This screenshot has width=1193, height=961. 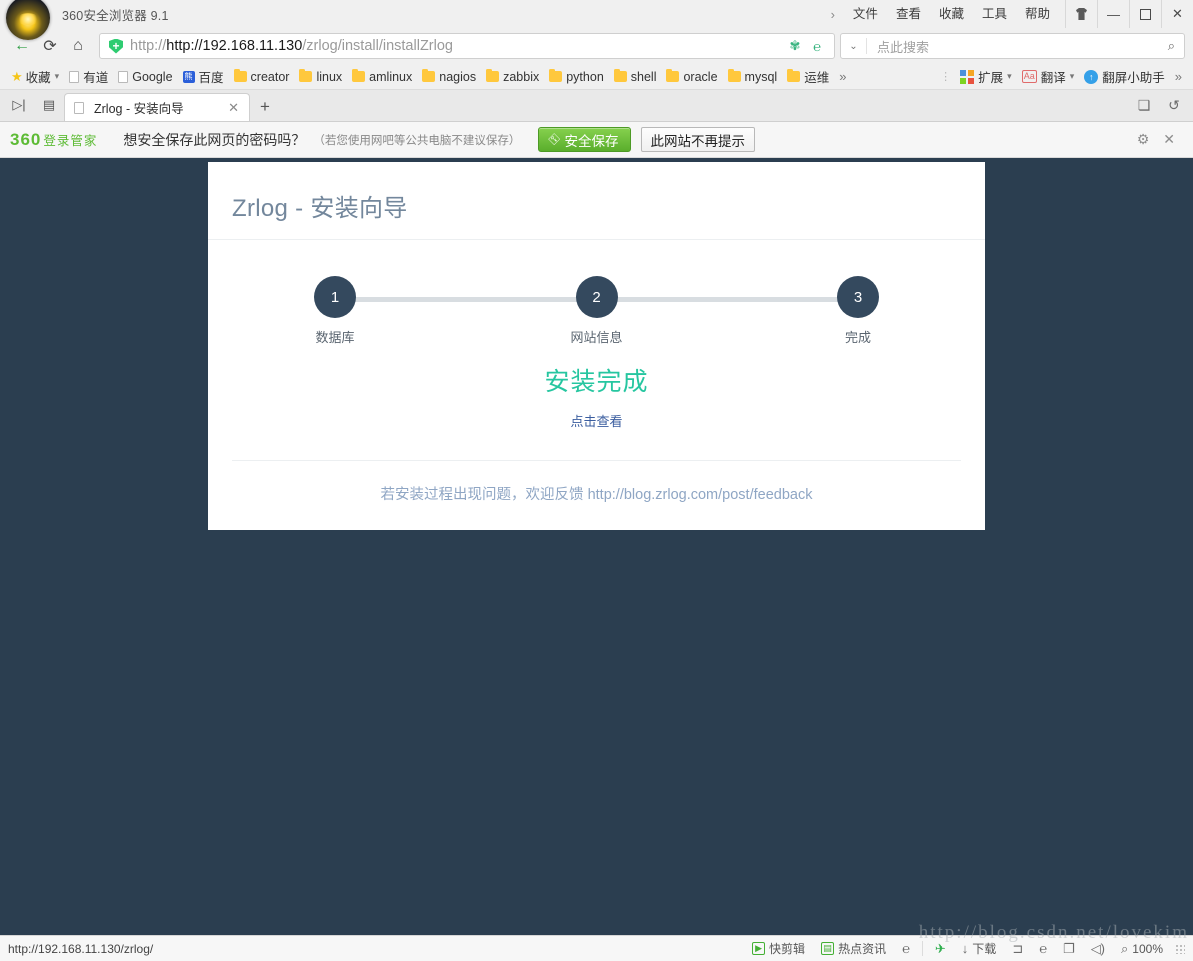 I want to click on status-bar-right: ▶ 快剪辑 ▤ 热点资讯 ℮ ✈ ↓ 下载 ⊐ ℮ ❐ ◁) ⌕ 100%, so click(x=964, y=949).